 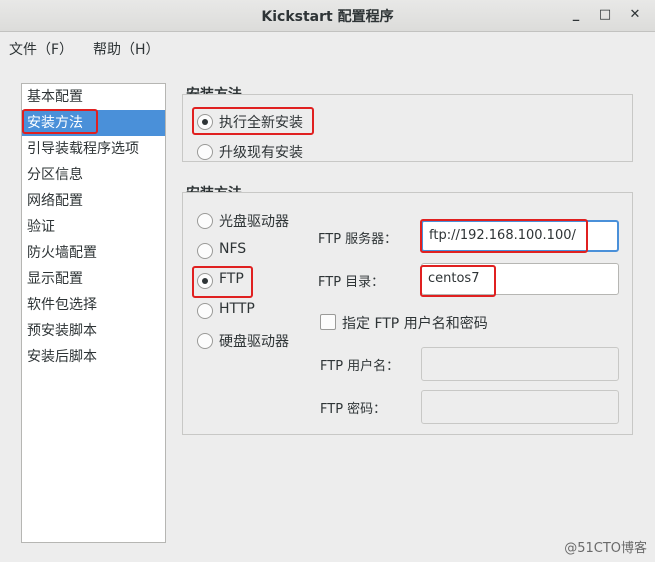 I want to click on ftp-dir-label: FTP 目录：, so click(x=351, y=282).